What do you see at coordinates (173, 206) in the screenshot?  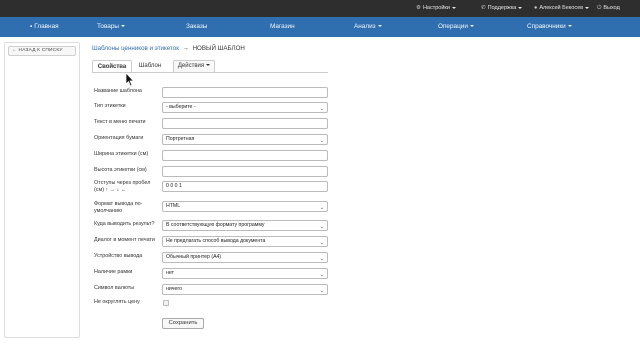 I see `output-format-value: HTML` at bounding box center [173, 206].